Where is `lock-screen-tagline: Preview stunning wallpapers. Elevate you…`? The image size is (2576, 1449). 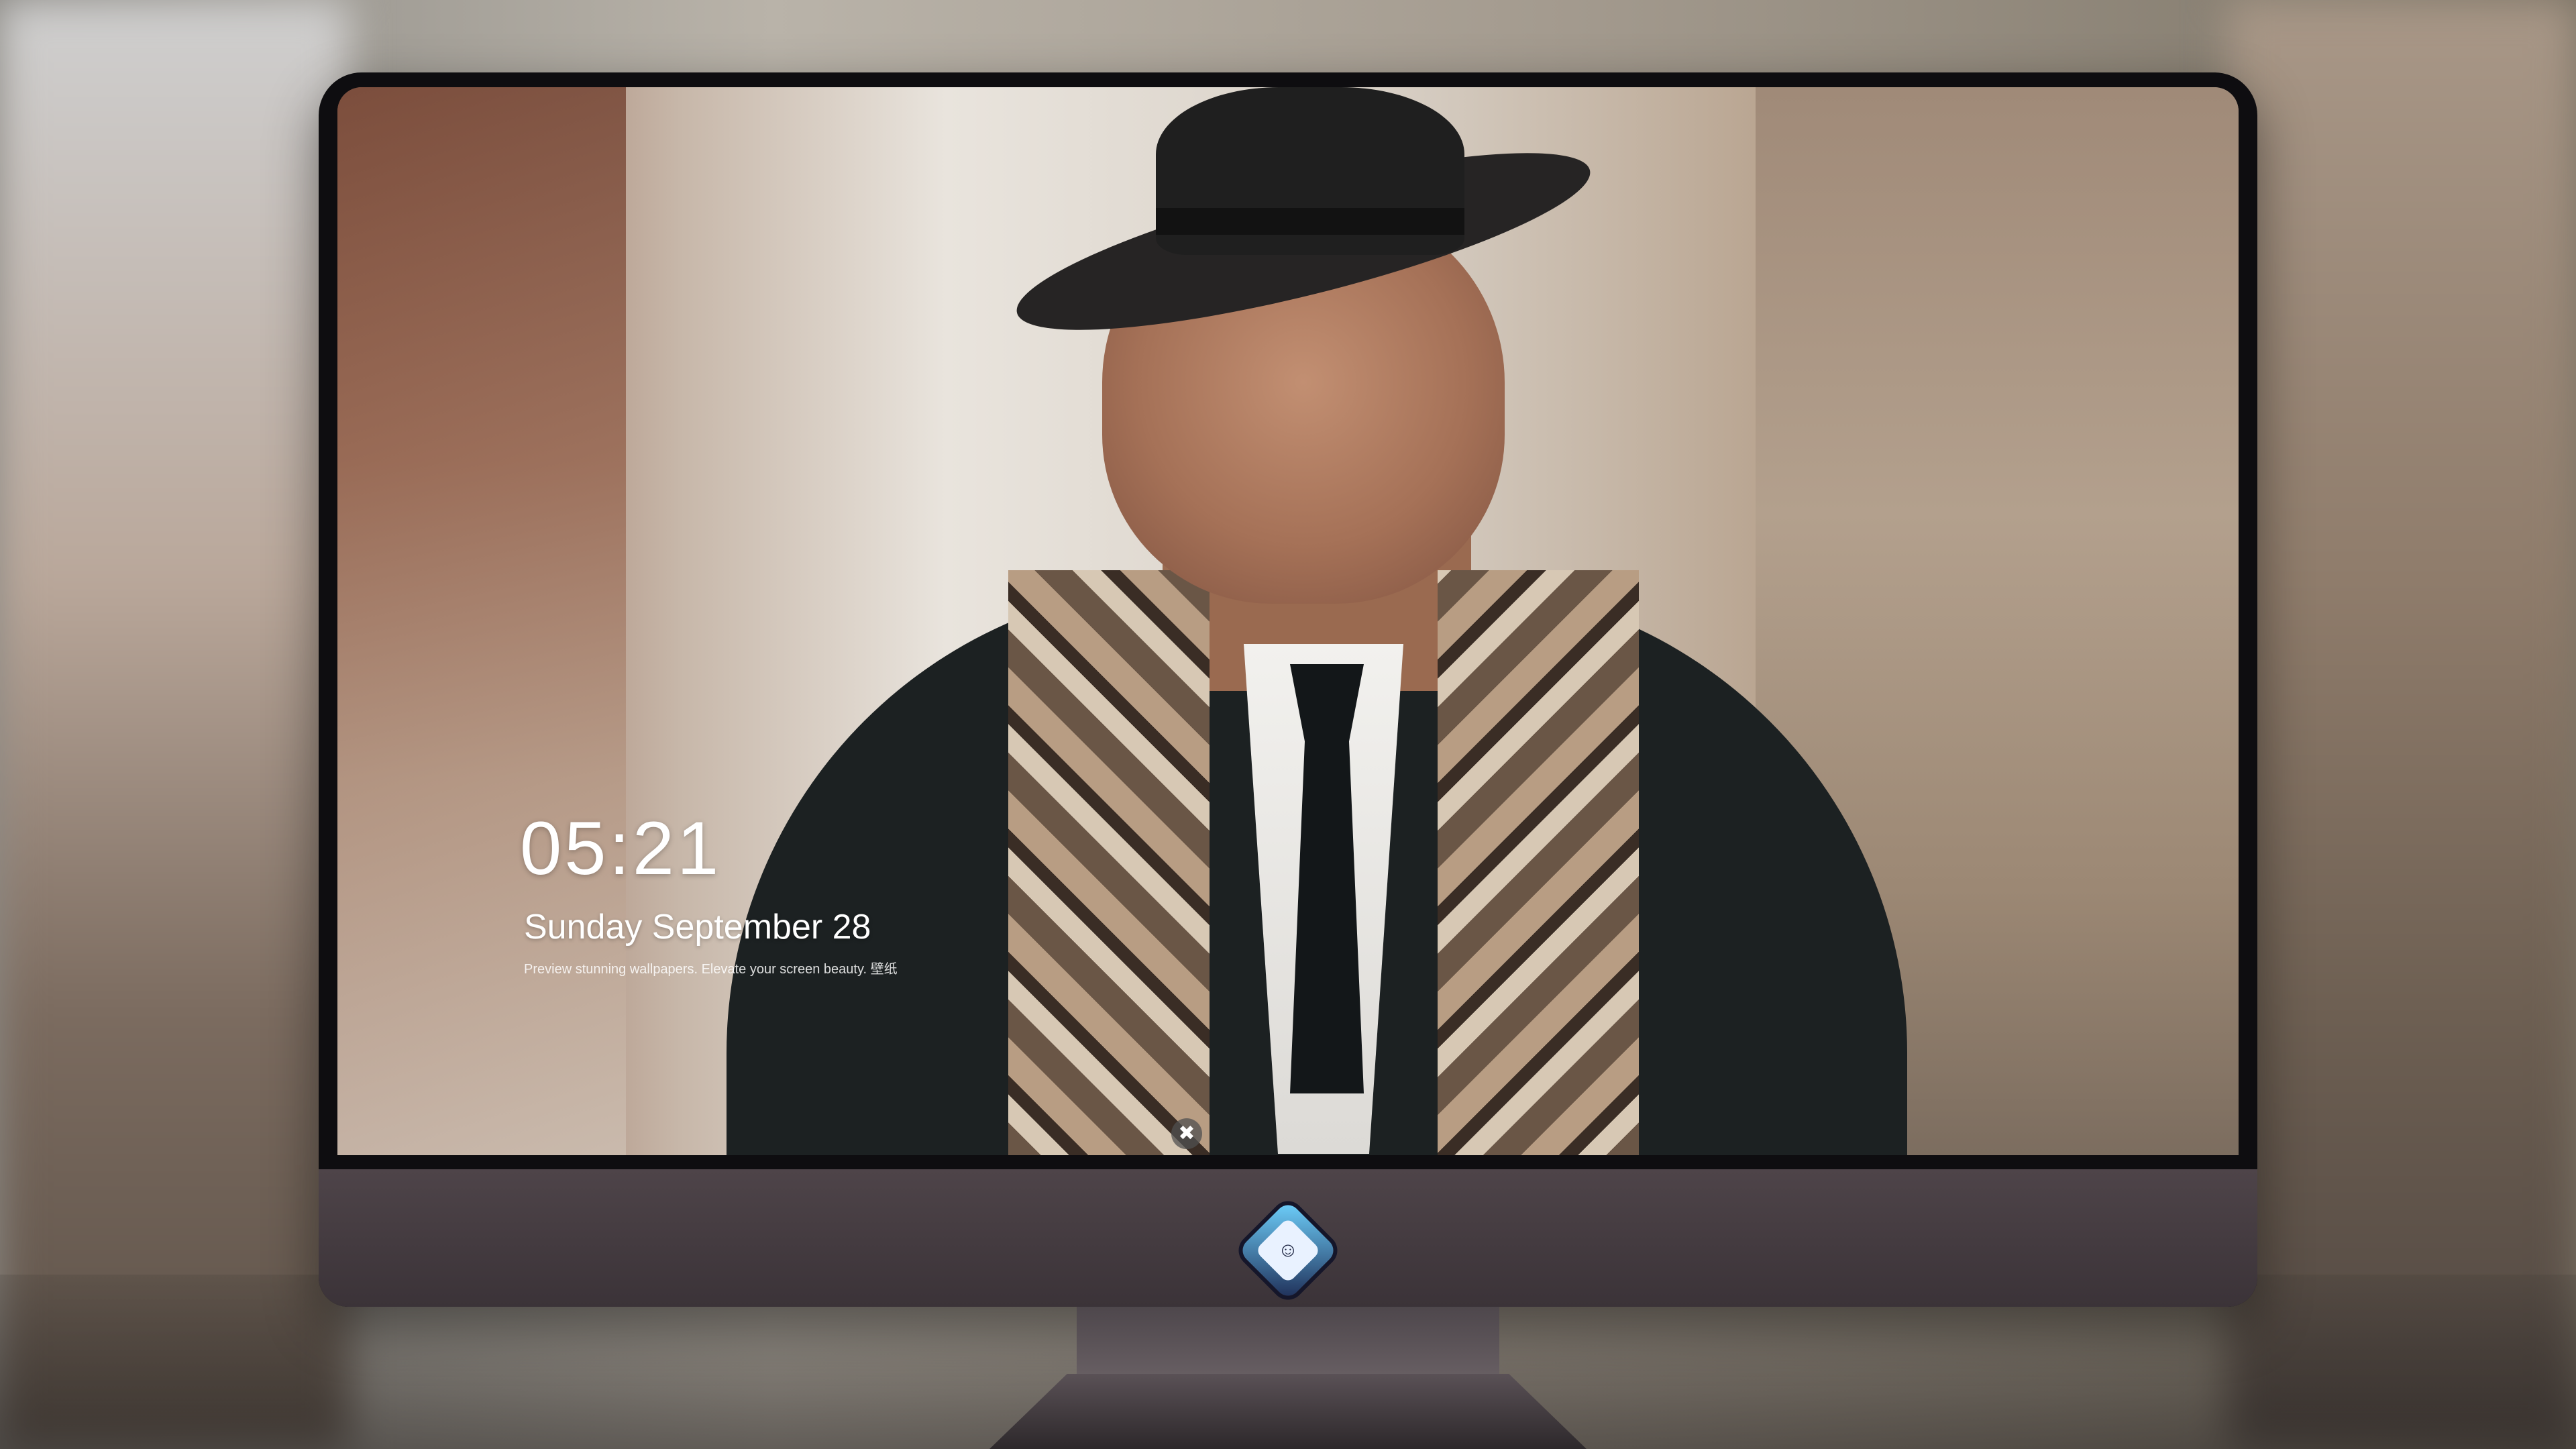 lock-screen-tagline: Preview stunning wallpapers. Elevate you… is located at coordinates (711, 969).